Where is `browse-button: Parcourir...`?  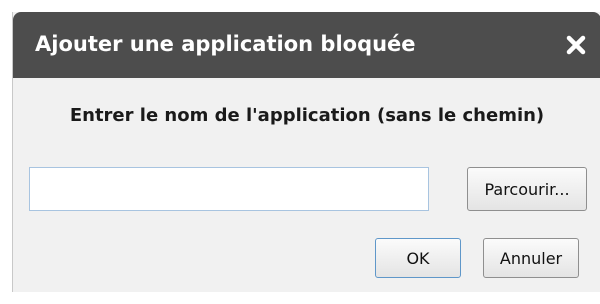
browse-button: Parcourir... is located at coordinates (527, 189).